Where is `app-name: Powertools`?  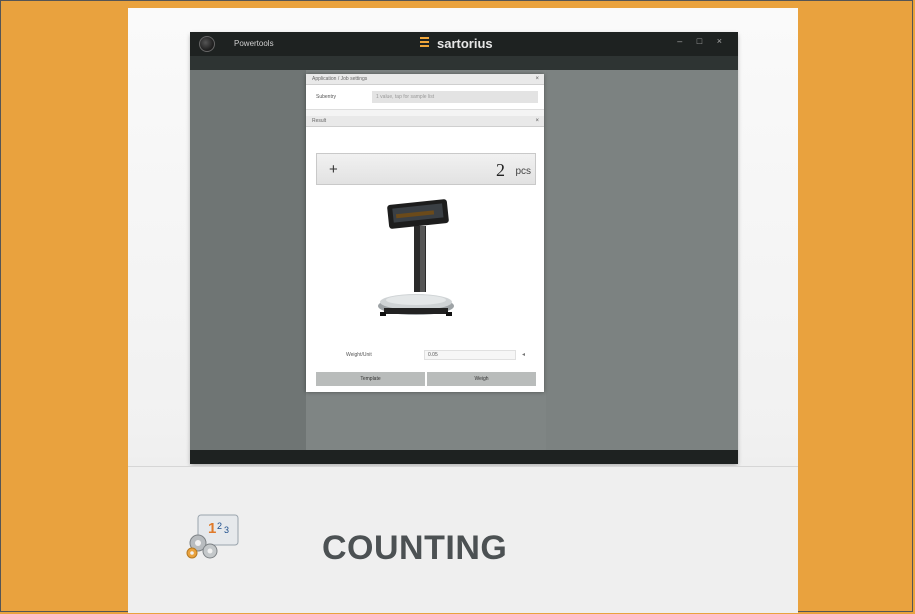 app-name: Powertools is located at coordinates (254, 43).